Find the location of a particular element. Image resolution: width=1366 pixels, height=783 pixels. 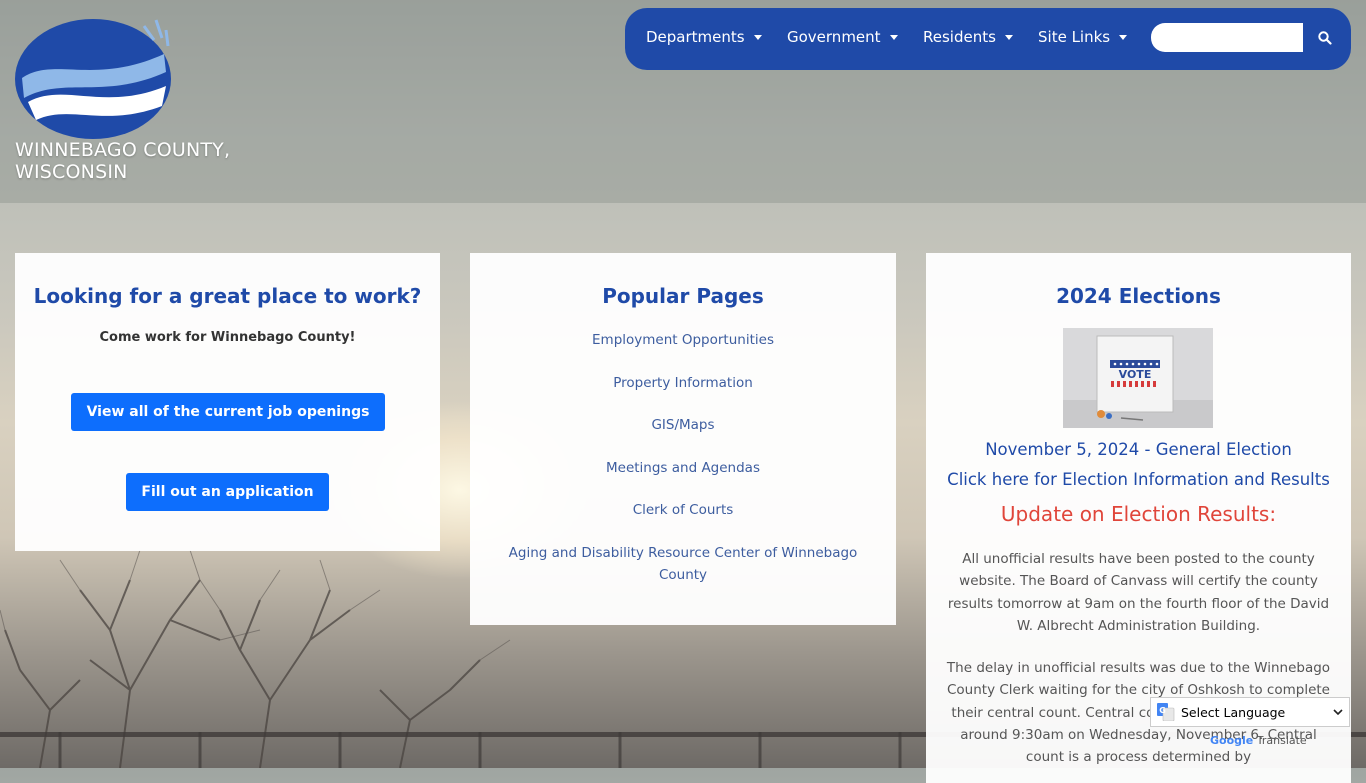

nav-residents: Residents is located at coordinates (968, 37).